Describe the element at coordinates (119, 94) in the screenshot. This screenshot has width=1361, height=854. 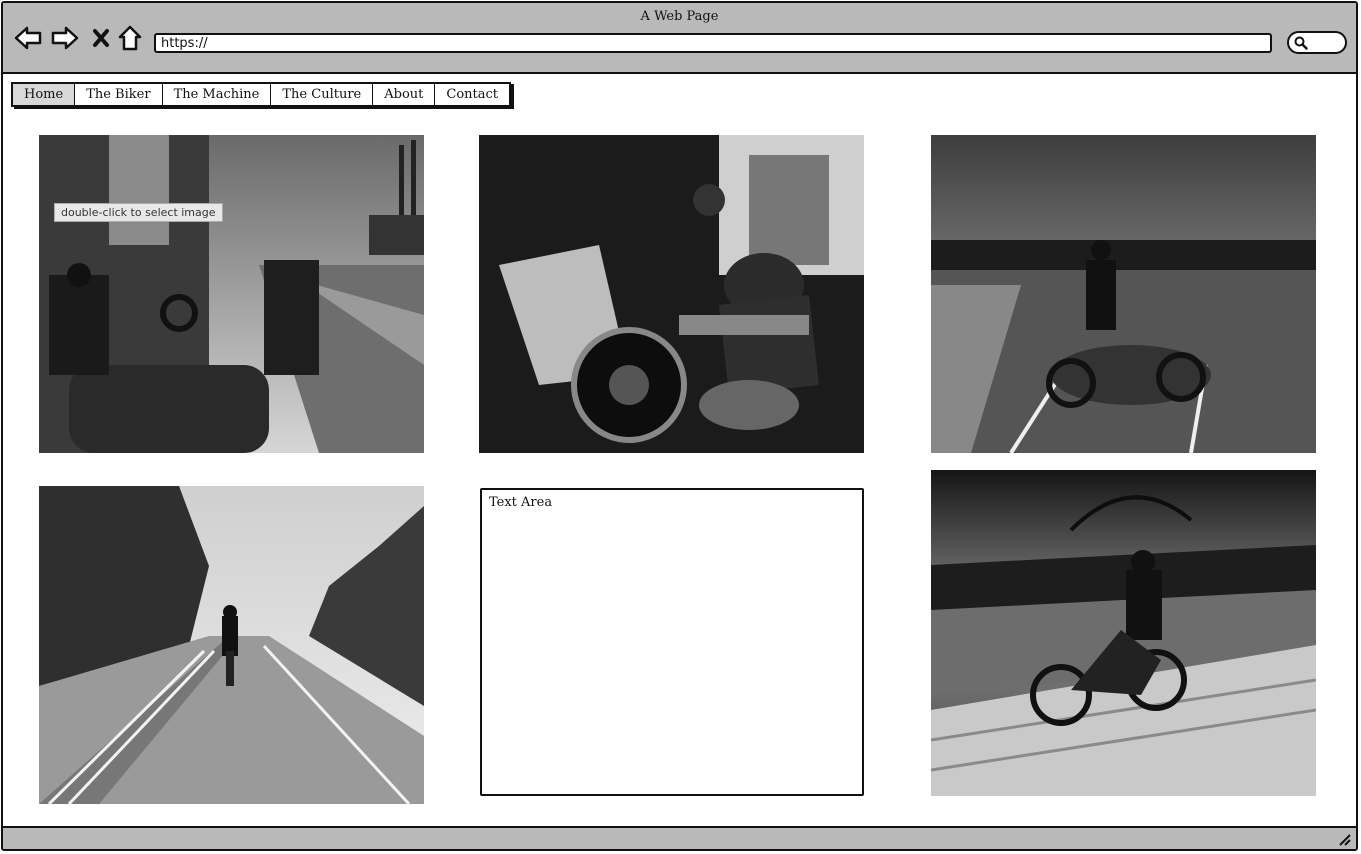
I see `menu-item-the-biker: The Biker` at that location.